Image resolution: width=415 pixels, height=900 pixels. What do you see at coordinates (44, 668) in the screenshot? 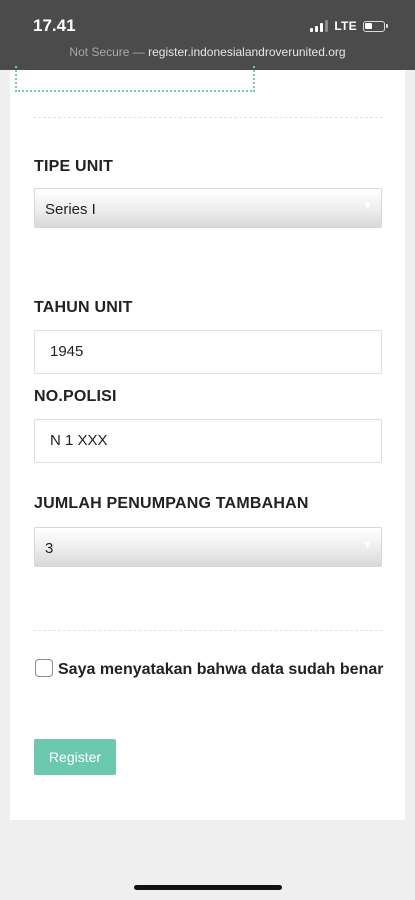
I see `confirmation-checkbox` at bounding box center [44, 668].